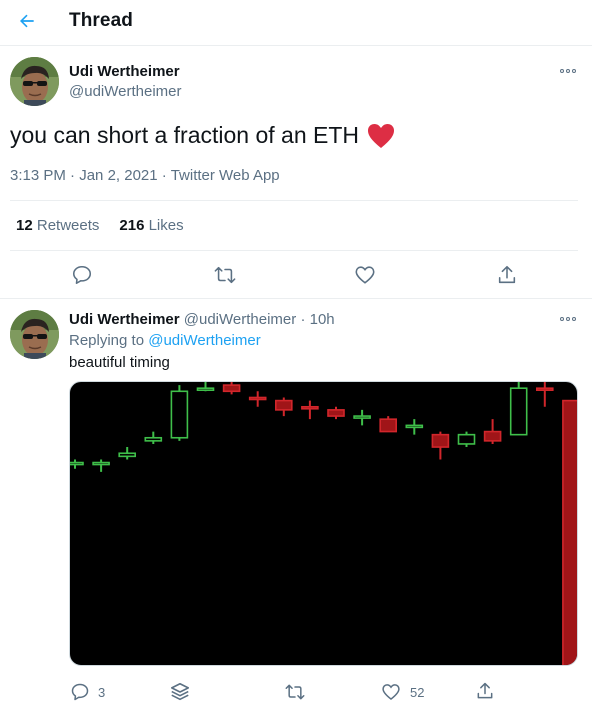 The width and height of the screenshot is (592, 713). I want to click on section-separator, so click(296, 298).